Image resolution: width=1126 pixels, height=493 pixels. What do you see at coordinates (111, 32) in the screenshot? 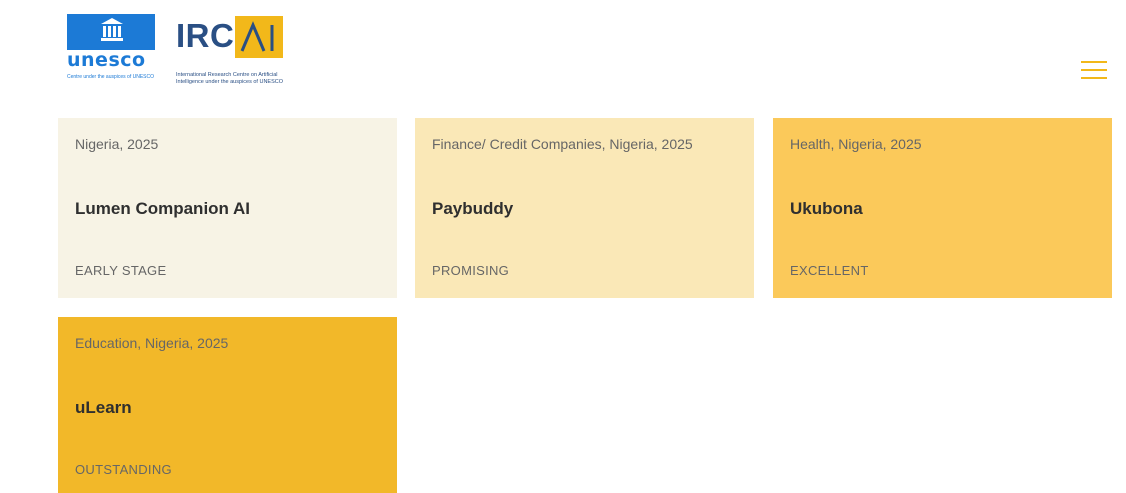
I see `unesco-temple-icon` at bounding box center [111, 32].